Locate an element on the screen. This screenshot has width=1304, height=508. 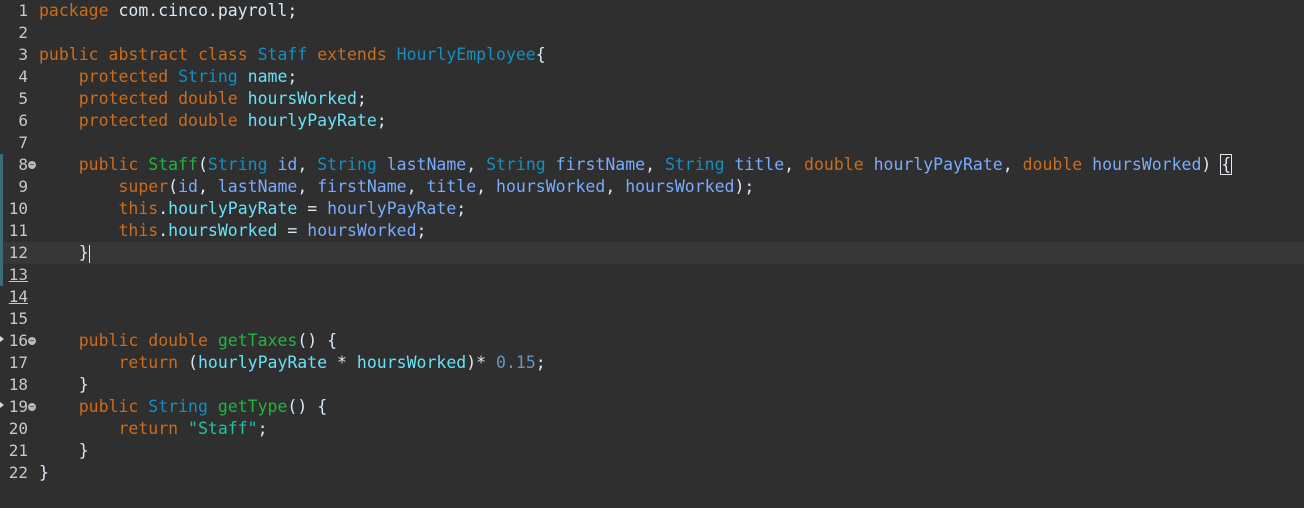
code-line: 5 protected double hoursWorked; is located at coordinates (652, 99).